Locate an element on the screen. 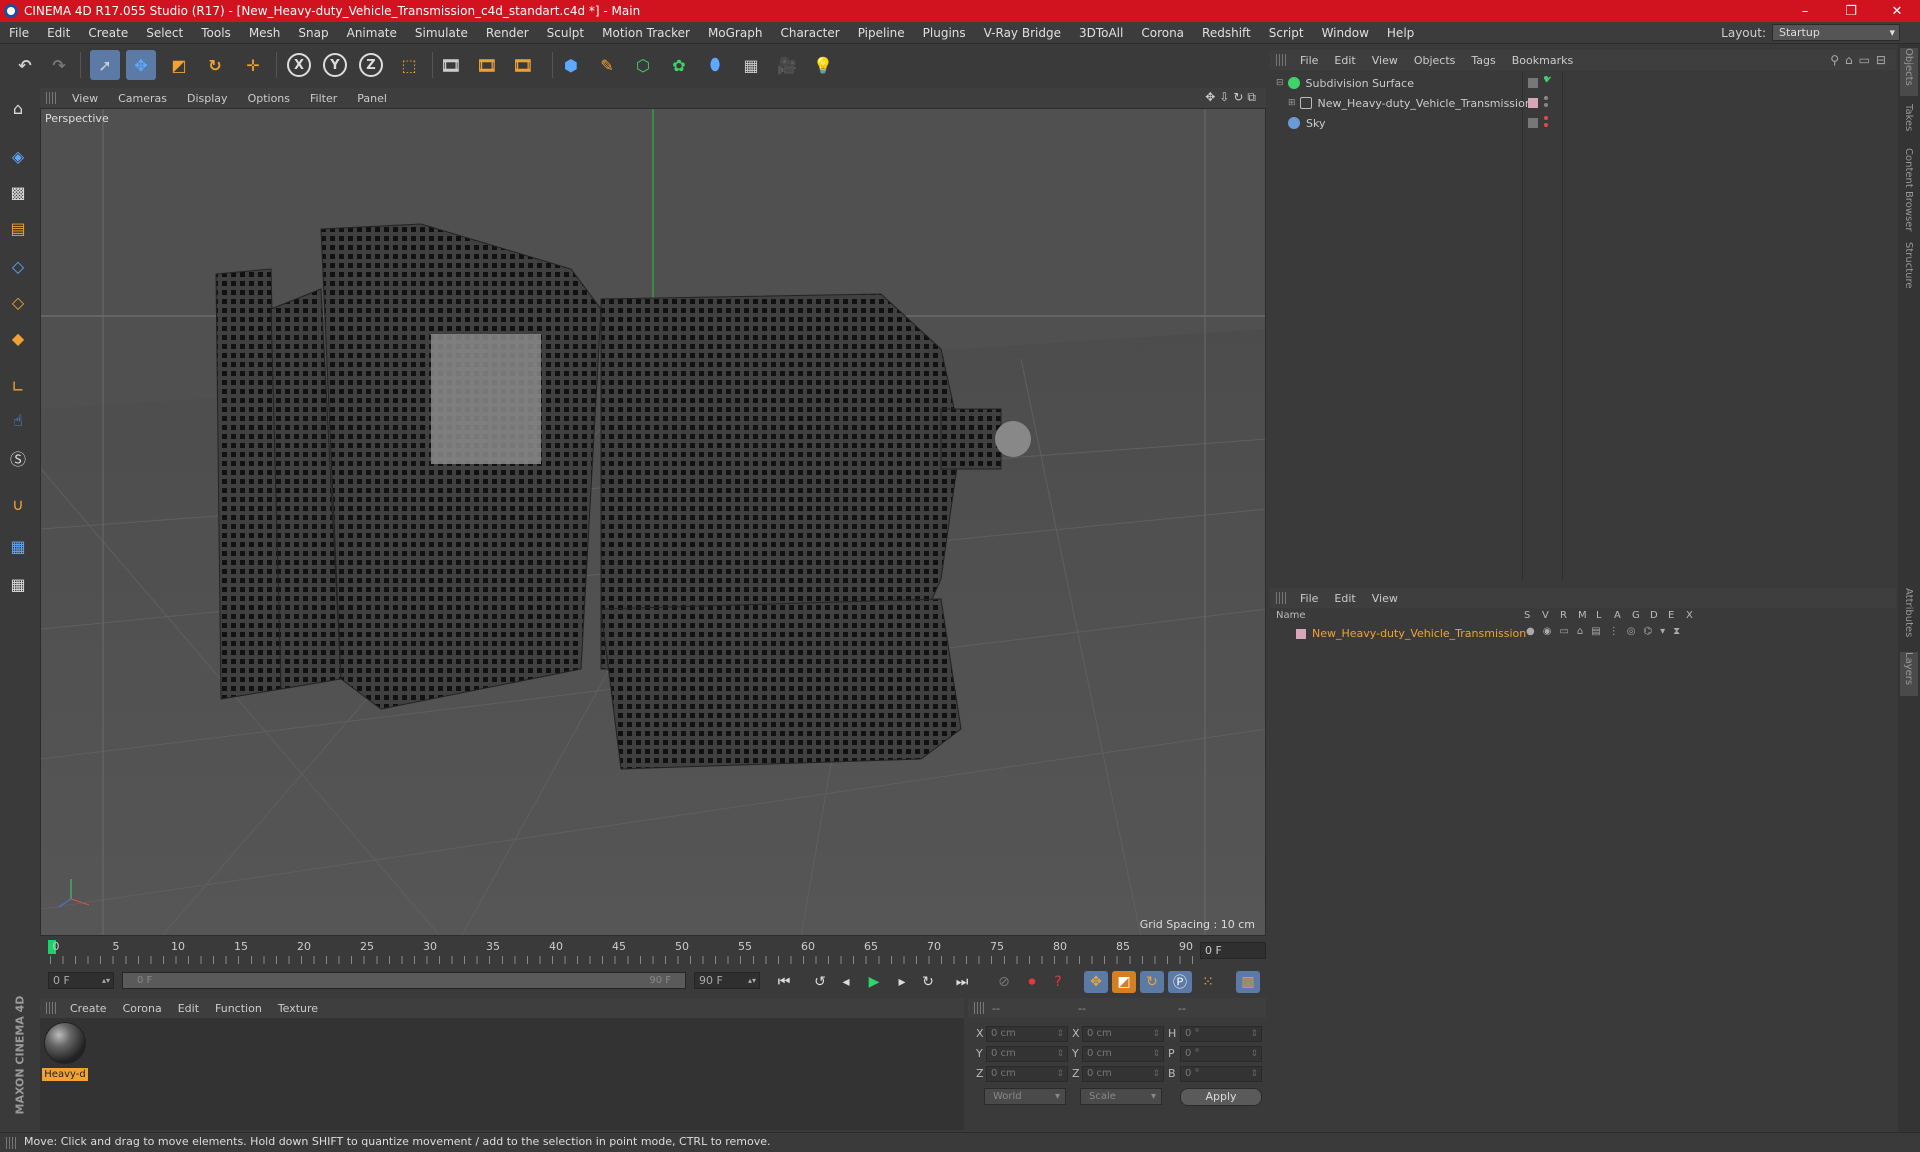 This screenshot has height=1152, width=1920. menu-plugins: Plugins is located at coordinates (944, 33).